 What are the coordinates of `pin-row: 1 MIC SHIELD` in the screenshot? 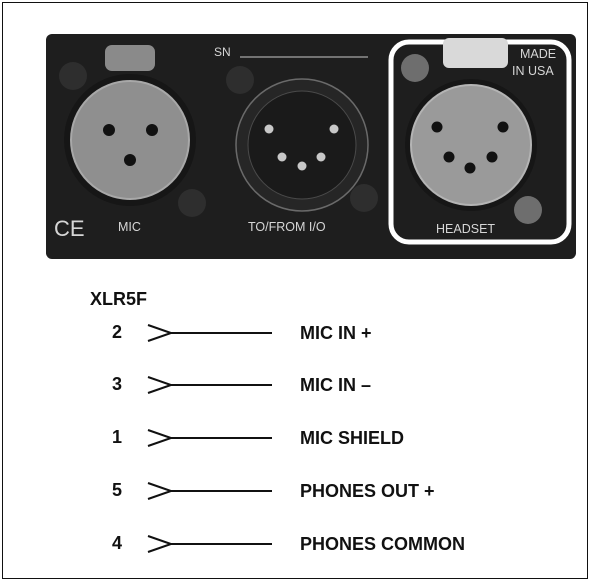 It's located at (258, 437).